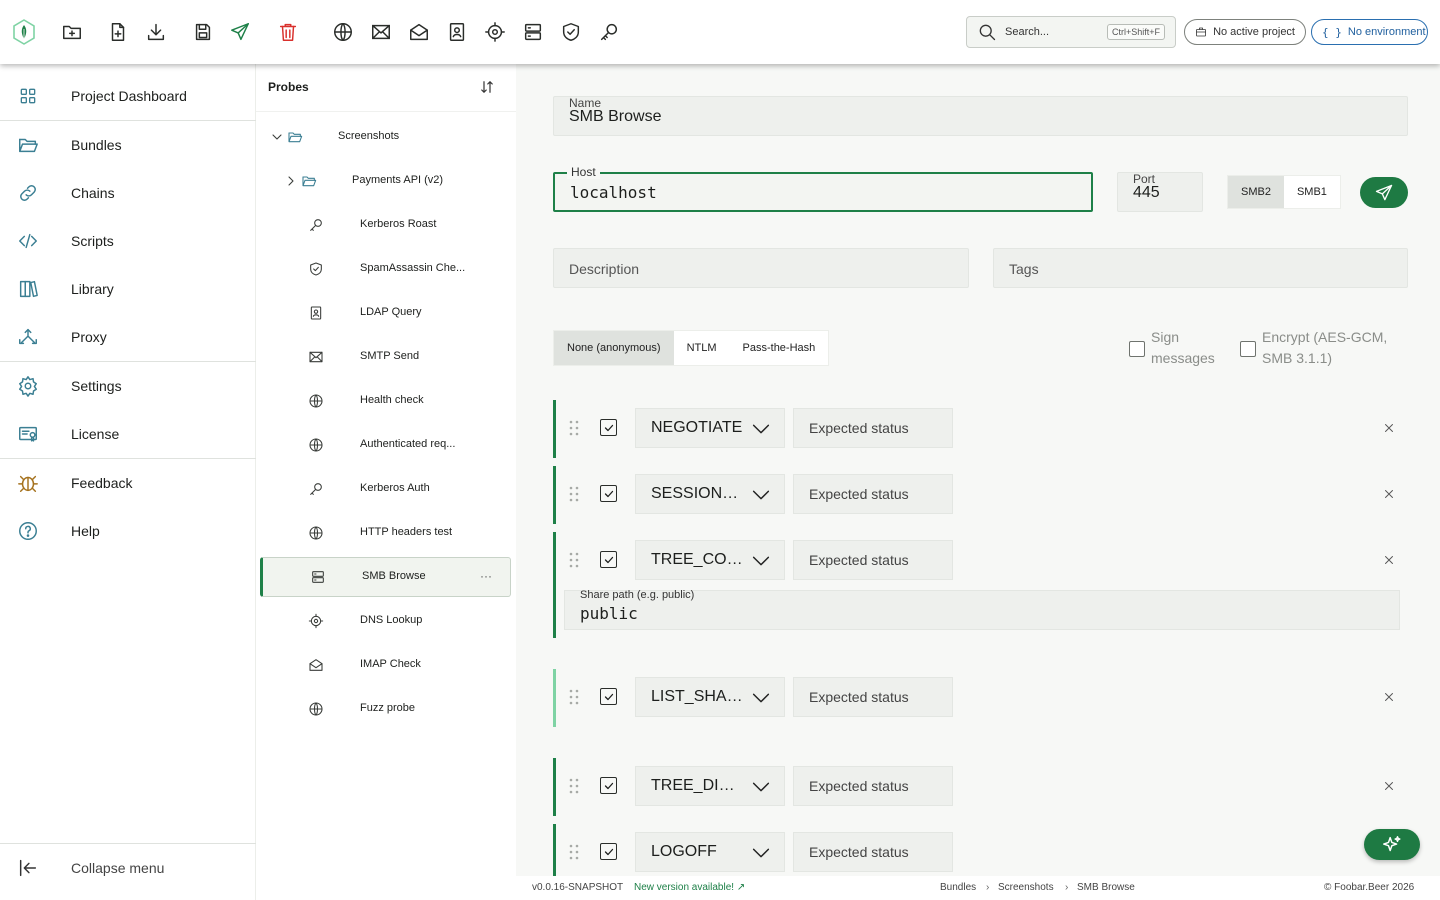 This screenshot has width=1440, height=900. What do you see at coordinates (1256, 192) in the screenshot?
I see `smb2-option: SMB2` at bounding box center [1256, 192].